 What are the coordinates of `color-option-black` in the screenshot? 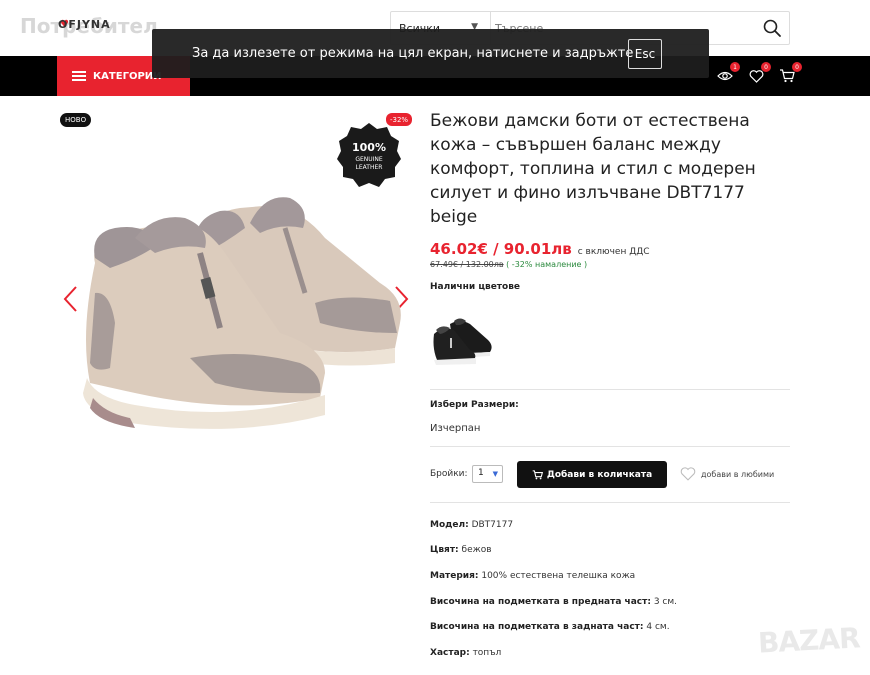 It's located at (463, 341).